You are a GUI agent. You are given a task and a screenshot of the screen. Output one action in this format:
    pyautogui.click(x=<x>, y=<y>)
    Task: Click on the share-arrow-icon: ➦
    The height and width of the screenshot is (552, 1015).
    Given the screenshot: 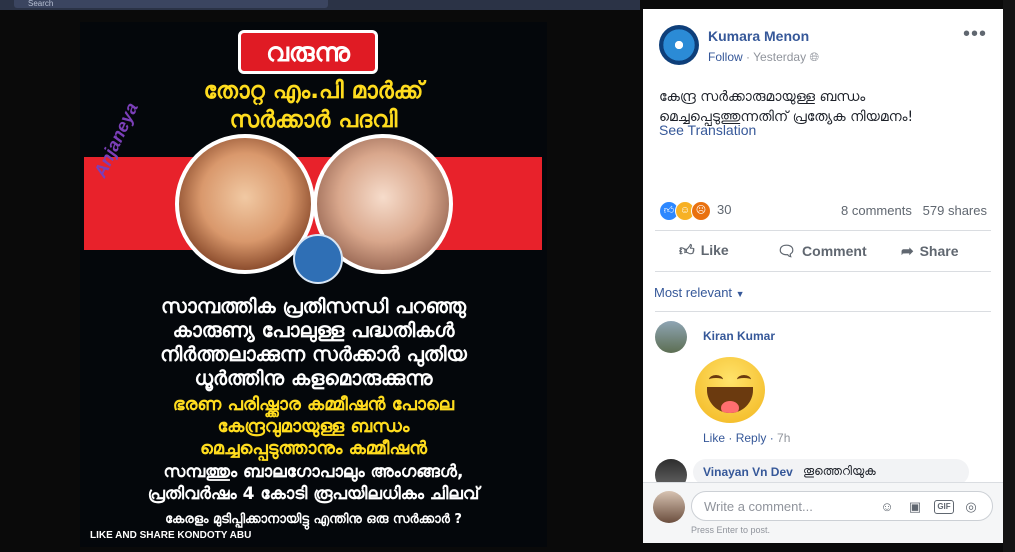 What is the action you would take?
    pyautogui.click(x=907, y=251)
    